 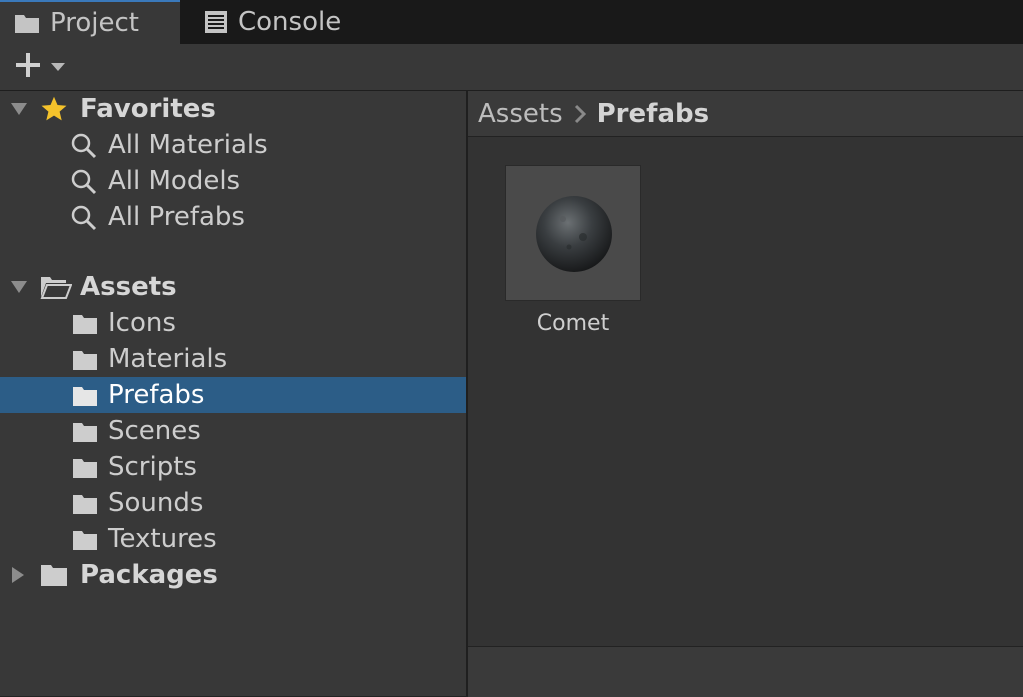 What do you see at coordinates (233, 575) in the screenshot?
I see `tree-item-packages: Packages` at bounding box center [233, 575].